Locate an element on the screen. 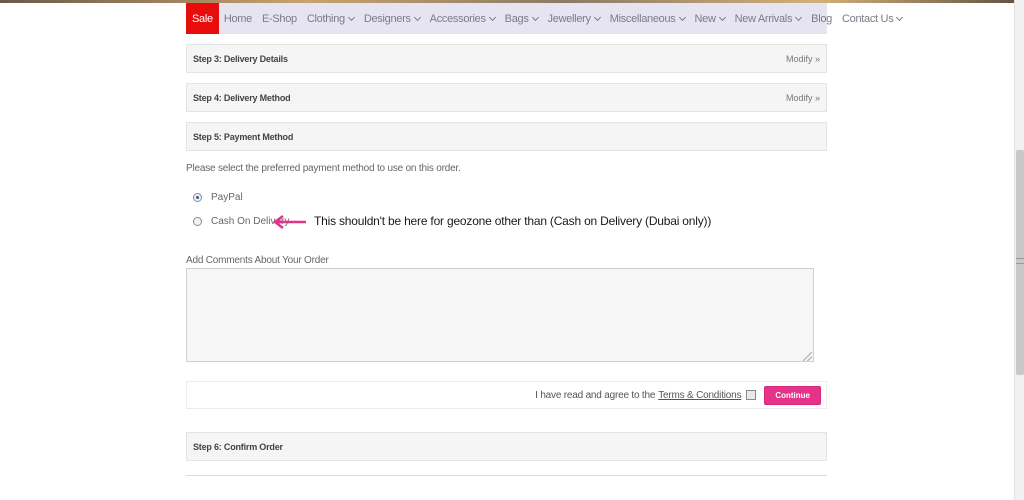  nav-label: E-Shop is located at coordinates (279, 18).